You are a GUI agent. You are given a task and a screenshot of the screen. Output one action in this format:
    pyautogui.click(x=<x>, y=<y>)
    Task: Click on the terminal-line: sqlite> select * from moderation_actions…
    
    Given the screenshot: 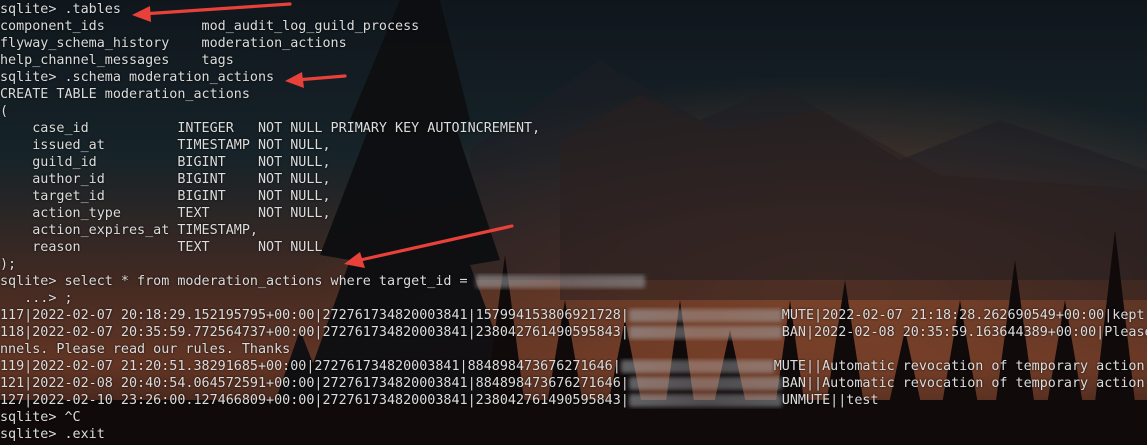 What is the action you would take?
    pyautogui.click(x=573, y=281)
    